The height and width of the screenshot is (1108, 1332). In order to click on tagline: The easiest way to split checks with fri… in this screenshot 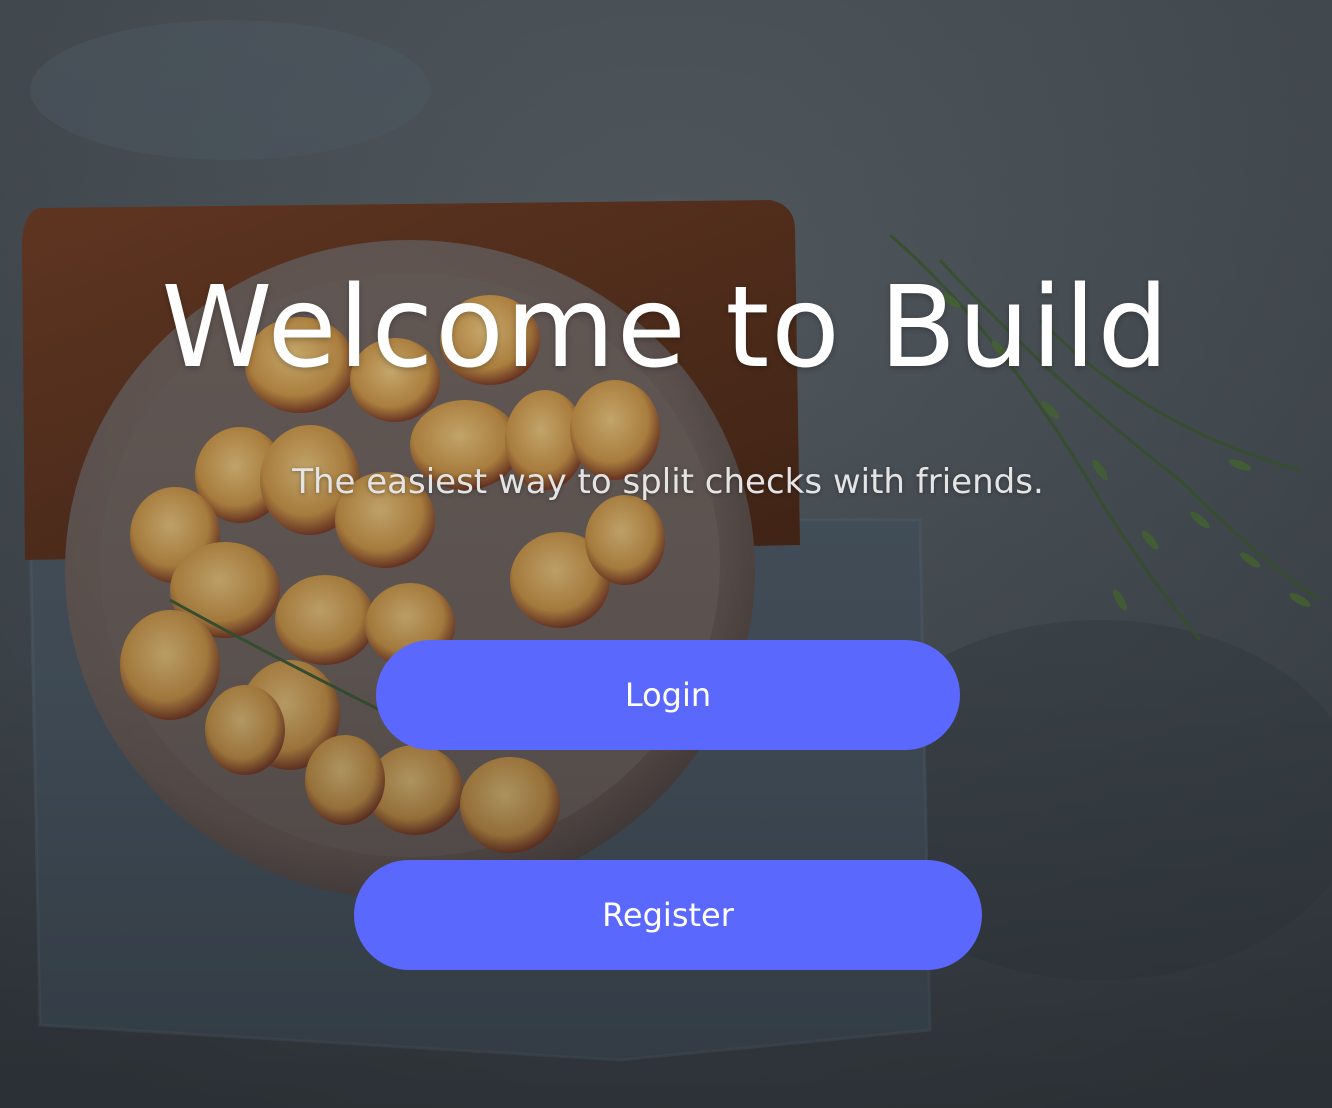, I will do `click(668, 482)`.